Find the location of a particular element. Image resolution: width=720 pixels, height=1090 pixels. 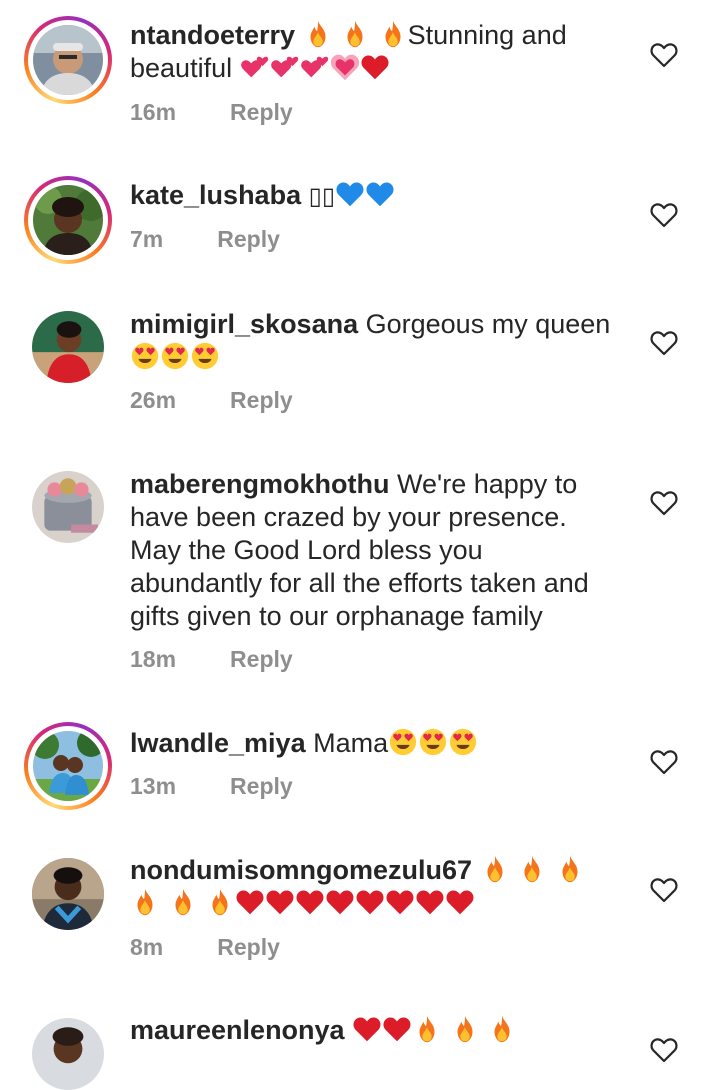

comment-text: kate_lushaba ▯▯ is located at coordinates (375, 196).